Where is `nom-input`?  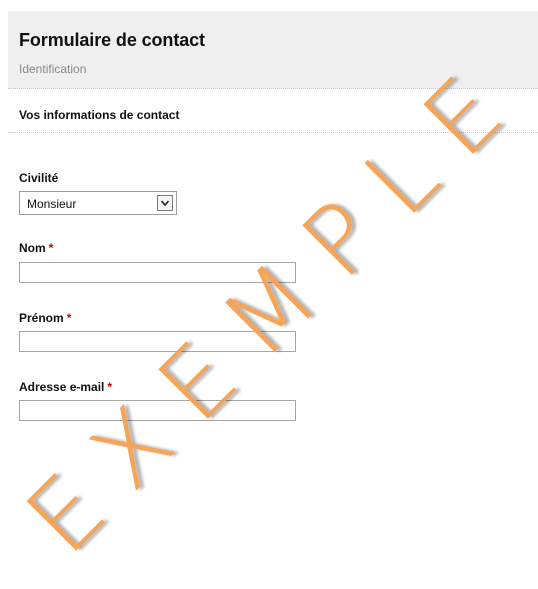 nom-input is located at coordinates (157, 272).